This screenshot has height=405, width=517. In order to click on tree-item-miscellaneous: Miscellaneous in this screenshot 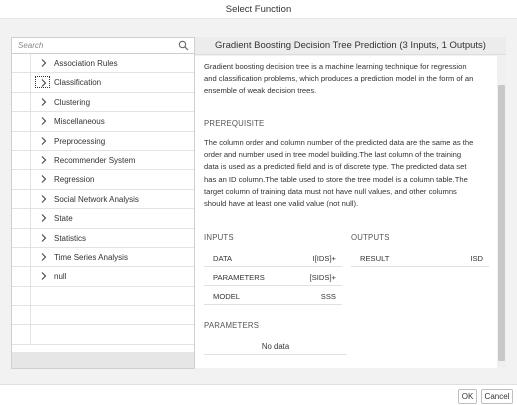, I will do `click(103, 122)`.